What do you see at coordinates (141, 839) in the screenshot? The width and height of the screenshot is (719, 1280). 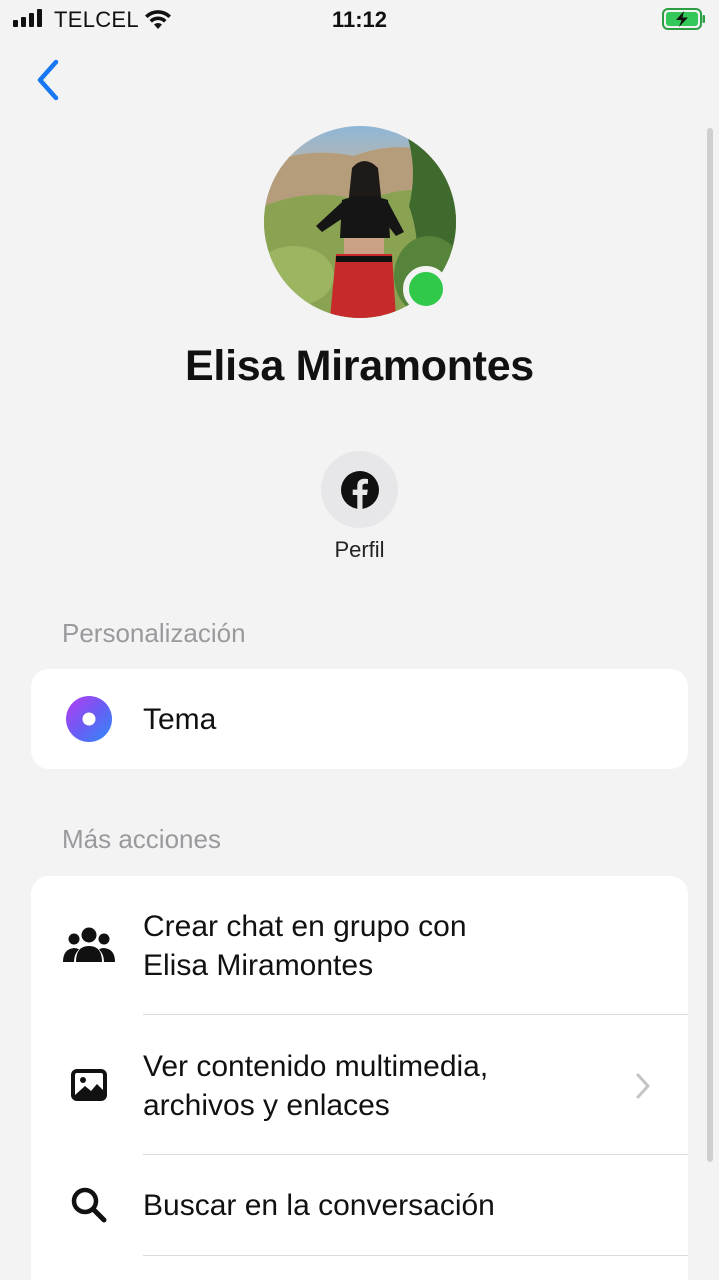 I see `section-title-more-actions: Más acciones` at bounding box center [141, 839].